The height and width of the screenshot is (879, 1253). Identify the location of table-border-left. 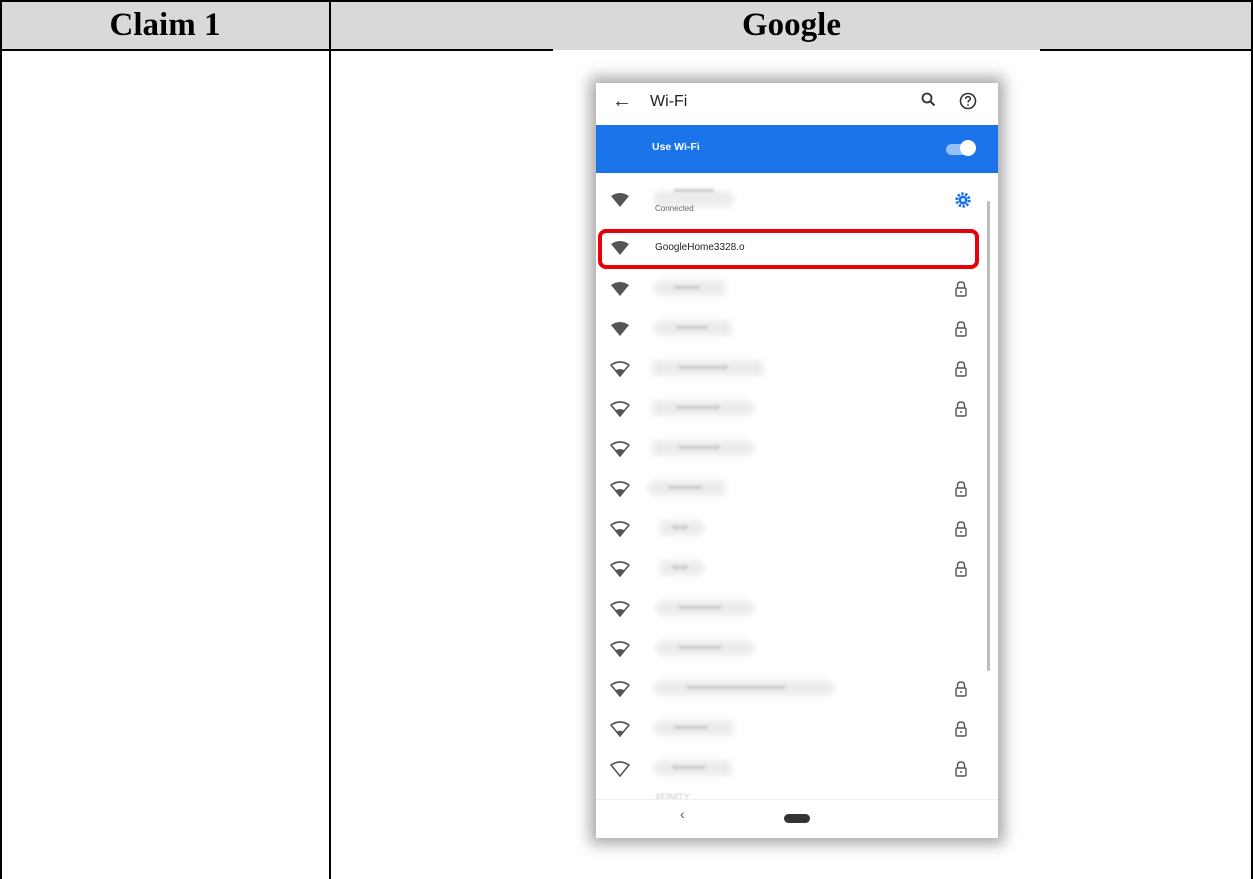
(1, 439).